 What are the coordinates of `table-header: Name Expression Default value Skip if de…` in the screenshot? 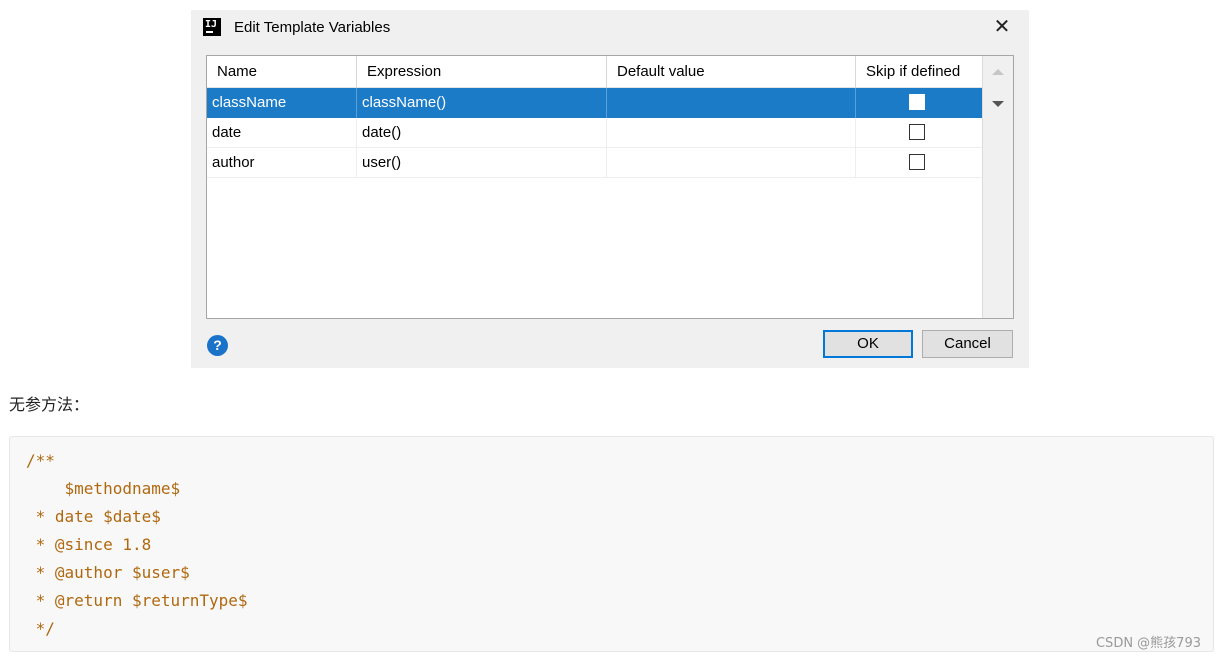 It's located at (594, 72).